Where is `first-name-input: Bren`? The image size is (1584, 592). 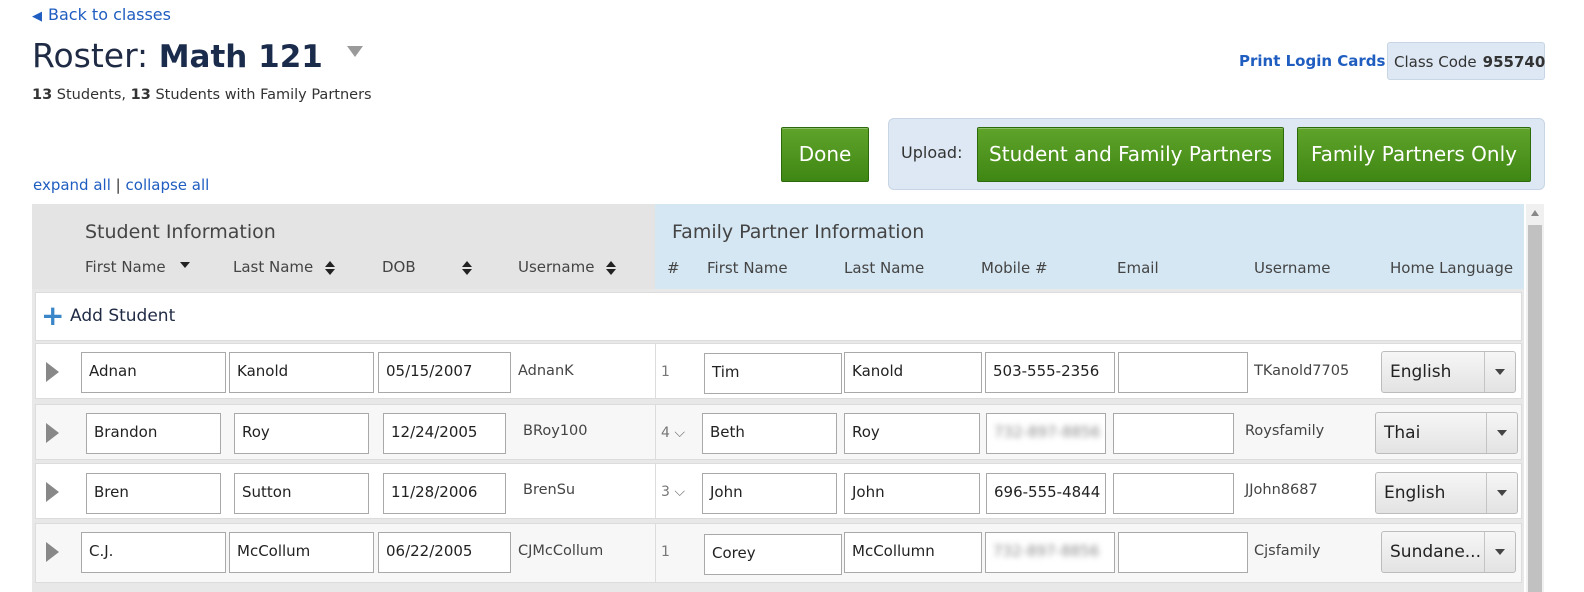
first-name-input: Bren is located at coordinates (153, 493).